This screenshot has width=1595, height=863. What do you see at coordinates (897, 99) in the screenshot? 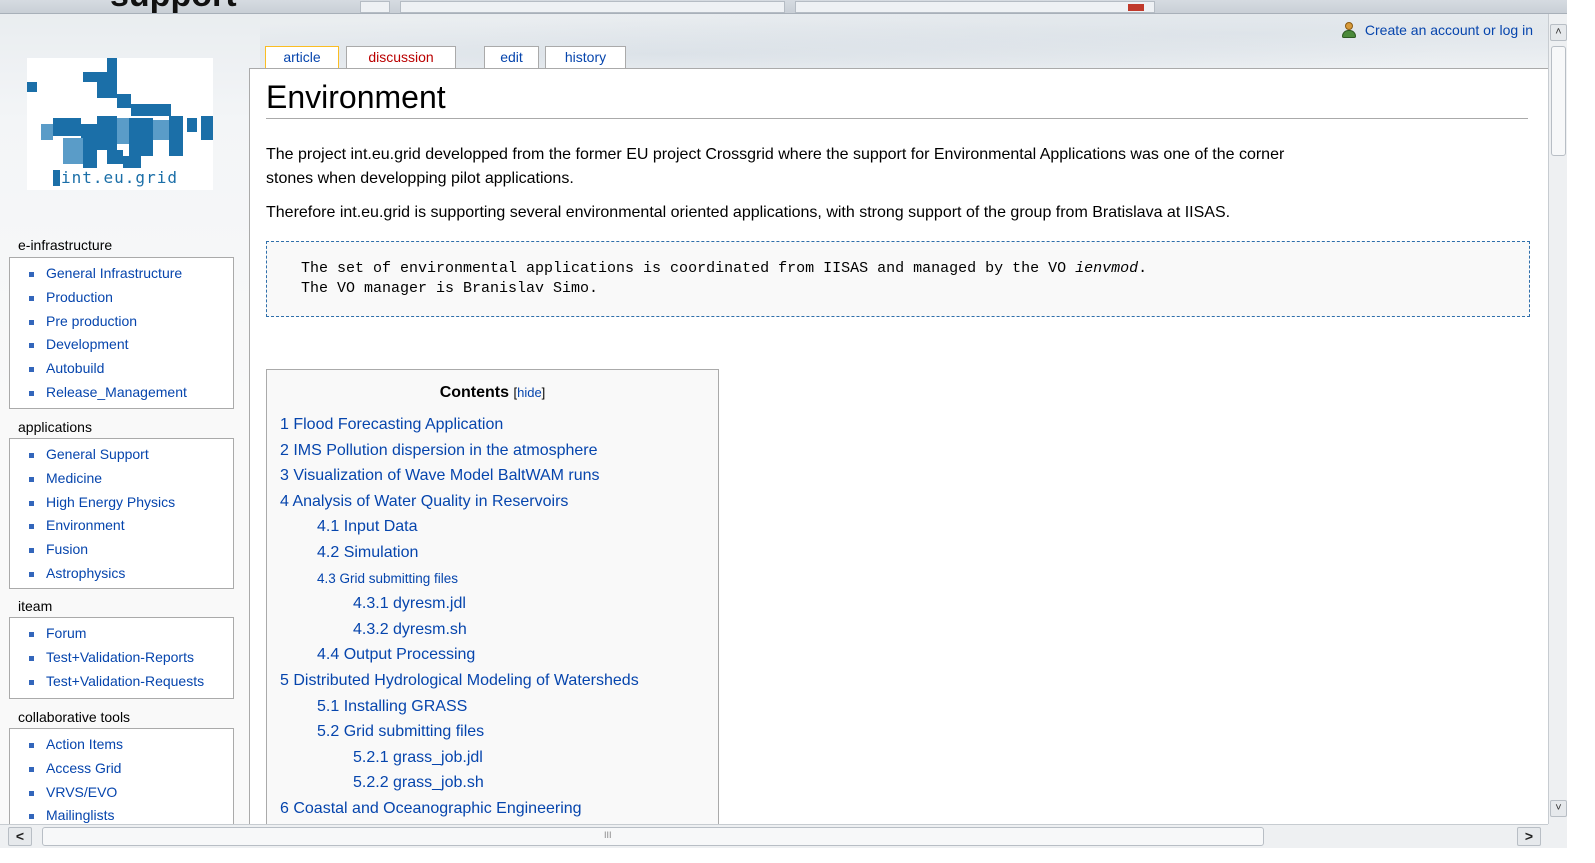
I see `page-title: Environment` at bounding box center [897, 99].